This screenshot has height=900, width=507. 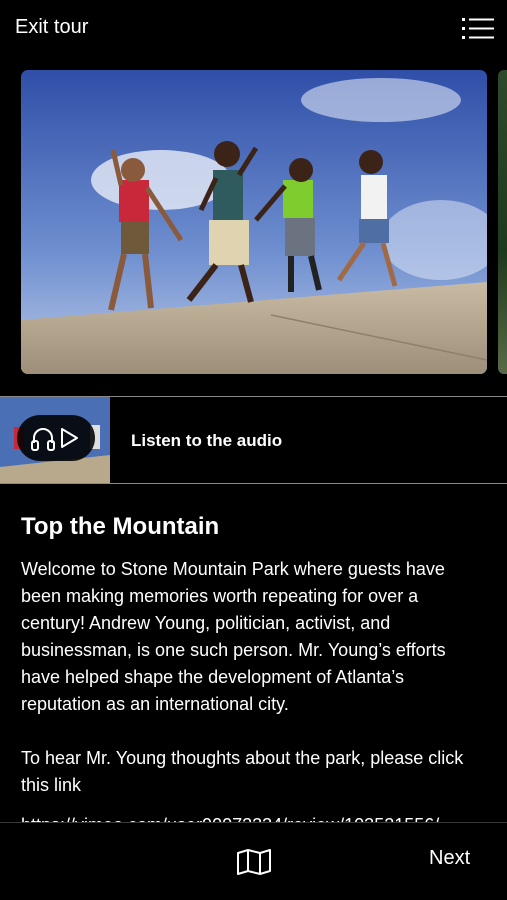 I want to click on bottom-bar: Next, so click(x=253, y=861).